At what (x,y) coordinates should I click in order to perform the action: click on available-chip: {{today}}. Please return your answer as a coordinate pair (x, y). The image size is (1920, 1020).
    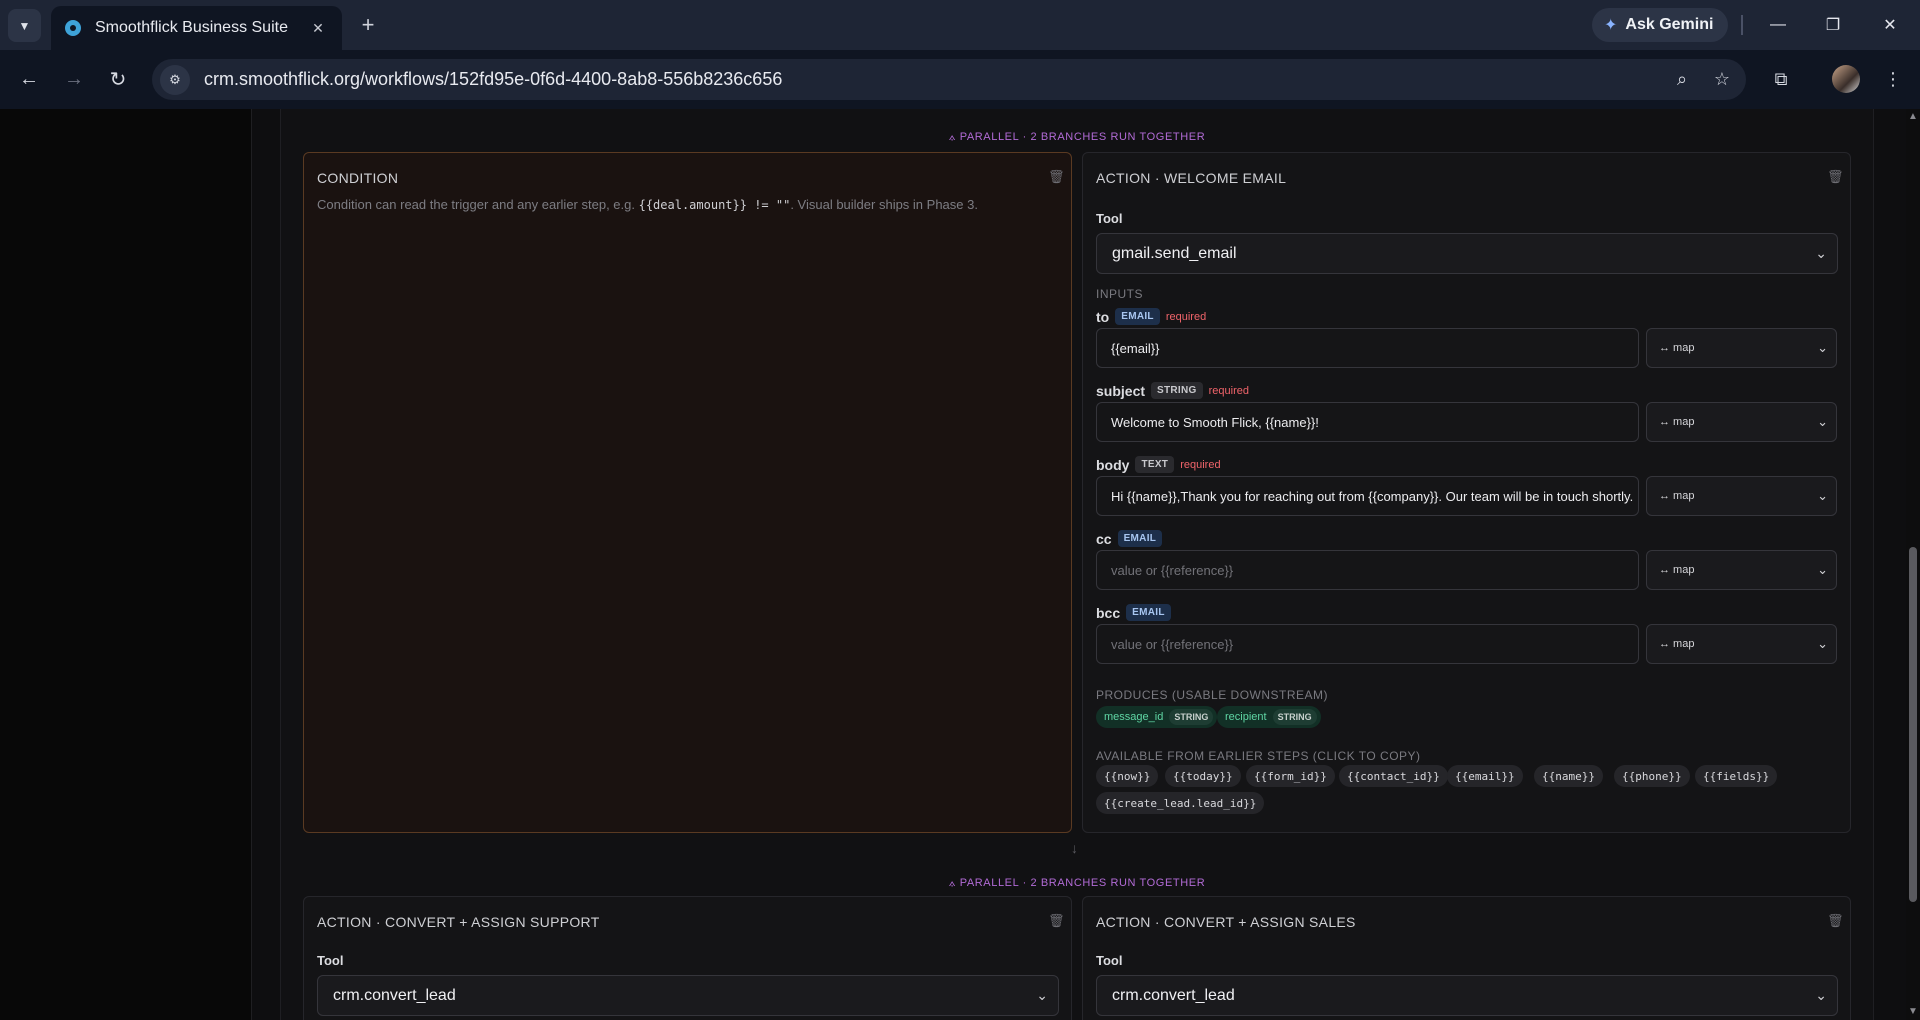
    Looking at the image, I should click on (1203, 776).